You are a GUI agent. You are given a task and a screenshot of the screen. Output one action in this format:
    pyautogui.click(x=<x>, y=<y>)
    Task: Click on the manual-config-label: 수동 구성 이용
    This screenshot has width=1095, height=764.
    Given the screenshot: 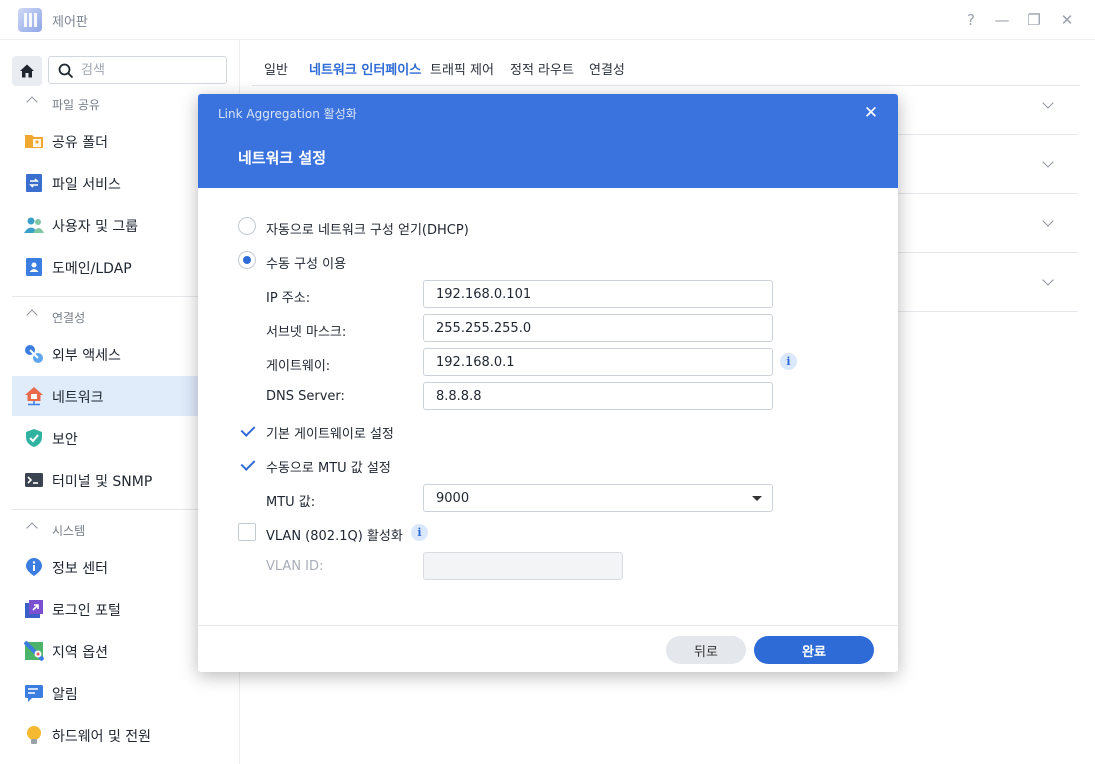 What is the action you would take?
    pyautogui.click(x=306, y=262)
    